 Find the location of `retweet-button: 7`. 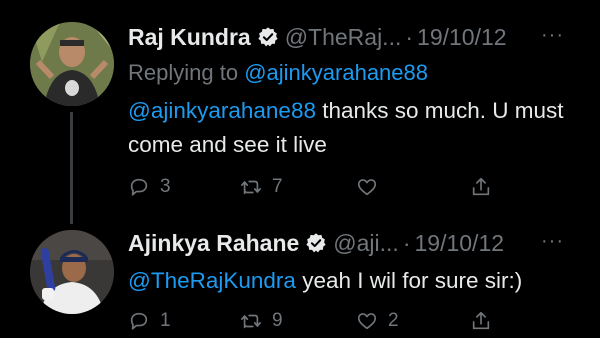

retweet-button: 7 is located at coordinates (261, 187).